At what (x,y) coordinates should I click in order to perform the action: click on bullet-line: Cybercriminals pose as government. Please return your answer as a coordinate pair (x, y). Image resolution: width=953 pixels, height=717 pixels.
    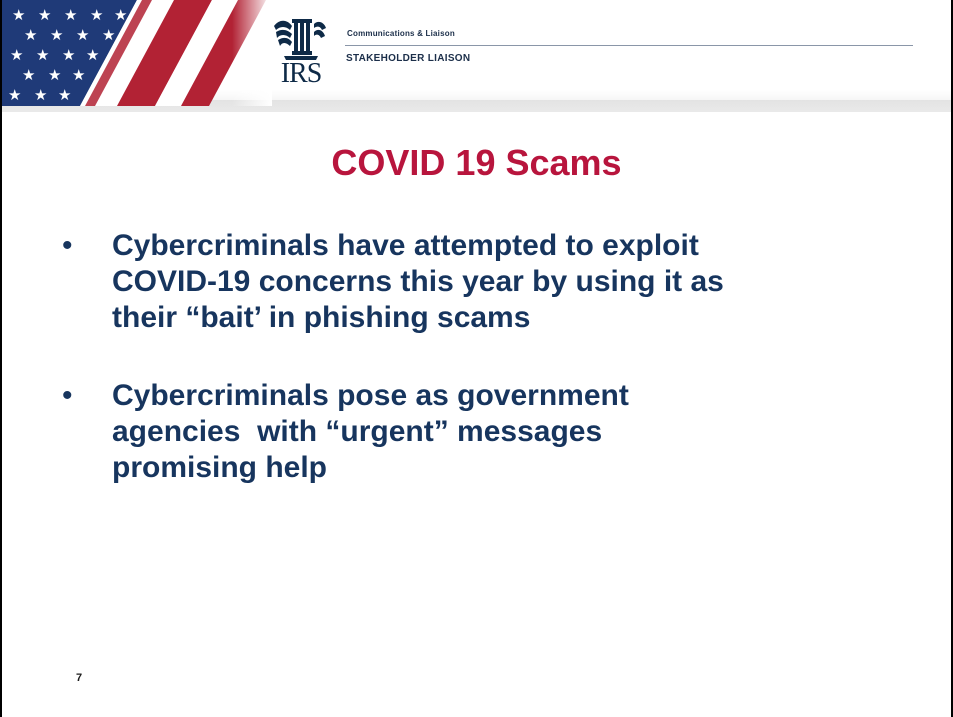
    Looking at the image, I should click on (370, 395).